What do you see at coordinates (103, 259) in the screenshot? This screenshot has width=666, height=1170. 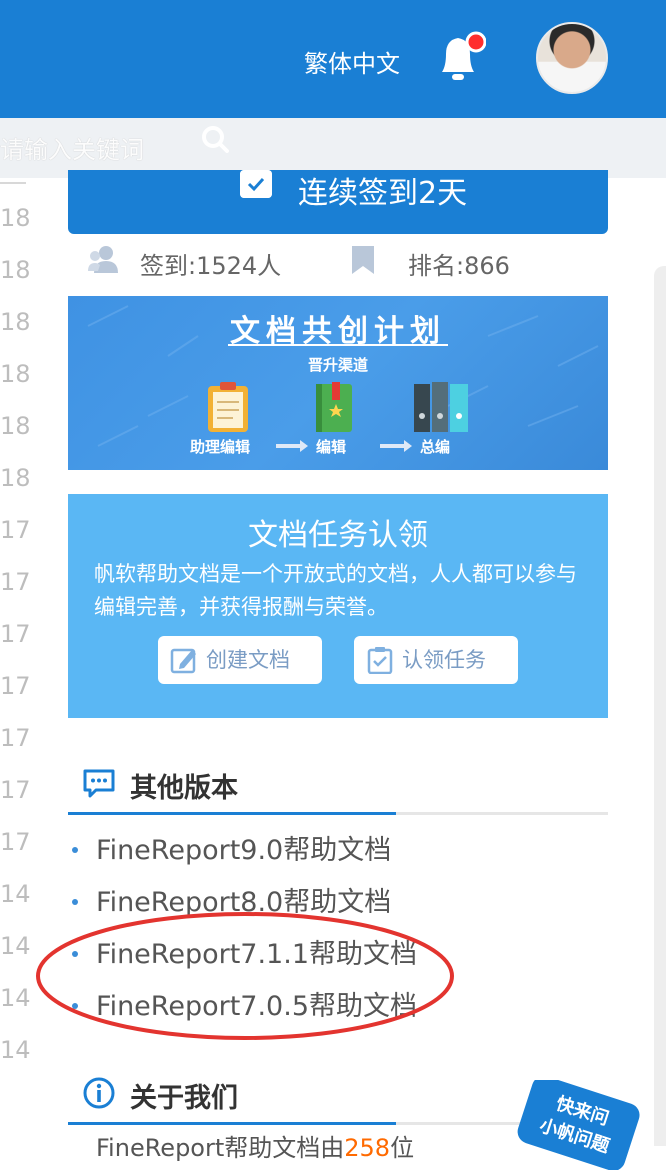 I see `users-icon` at bounding box center [103, 259].